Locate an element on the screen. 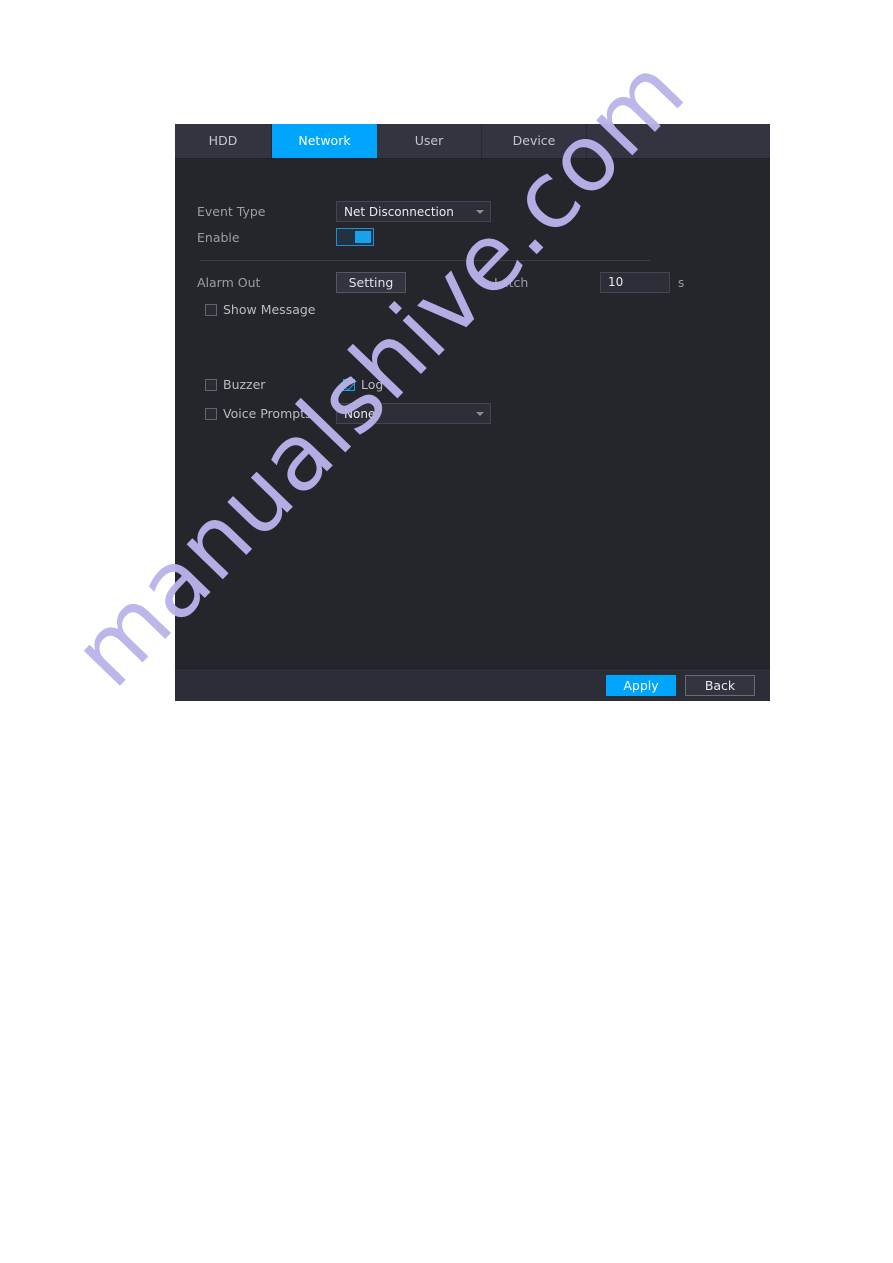 This screenshot has width=893, height=1263. log-checkbox is located at coordinates (349, 384).